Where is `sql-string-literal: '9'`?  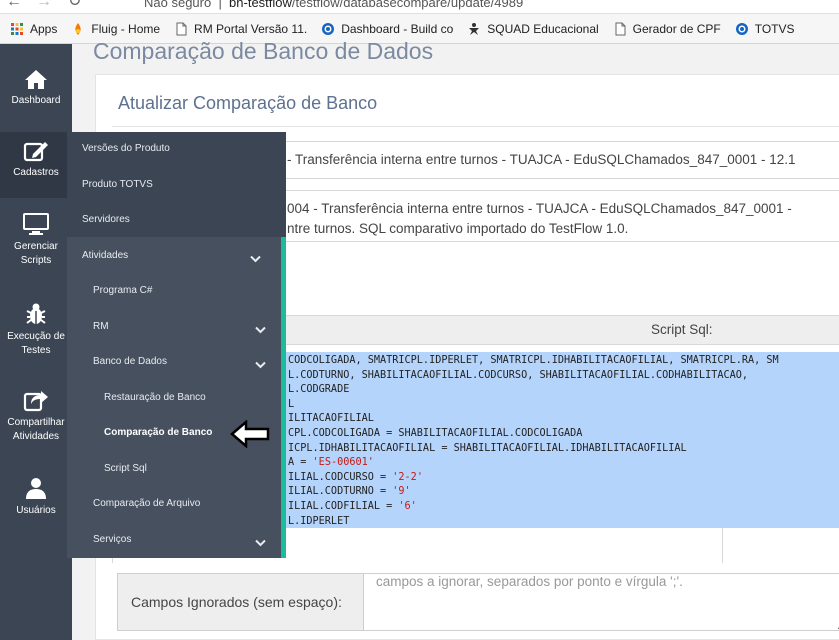 sql-string-literal: '9' is located at coordinates (401, 492).